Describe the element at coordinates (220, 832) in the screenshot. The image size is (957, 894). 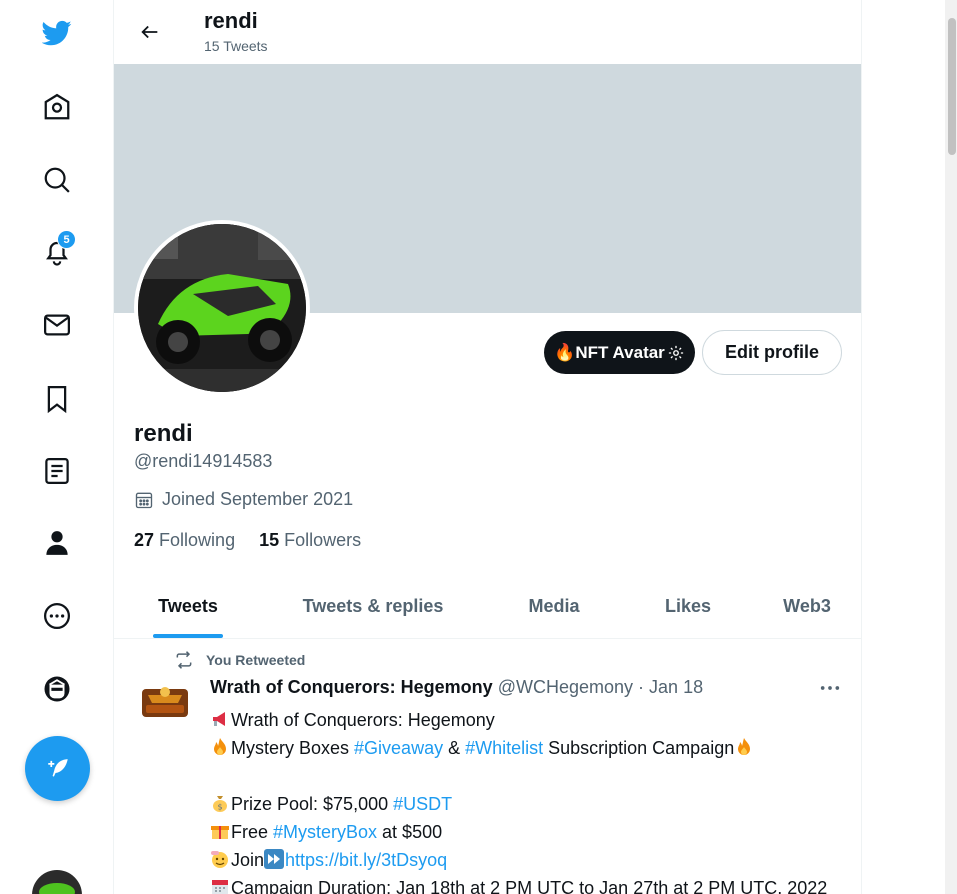
I see `gift-emoji-icon` at that location.